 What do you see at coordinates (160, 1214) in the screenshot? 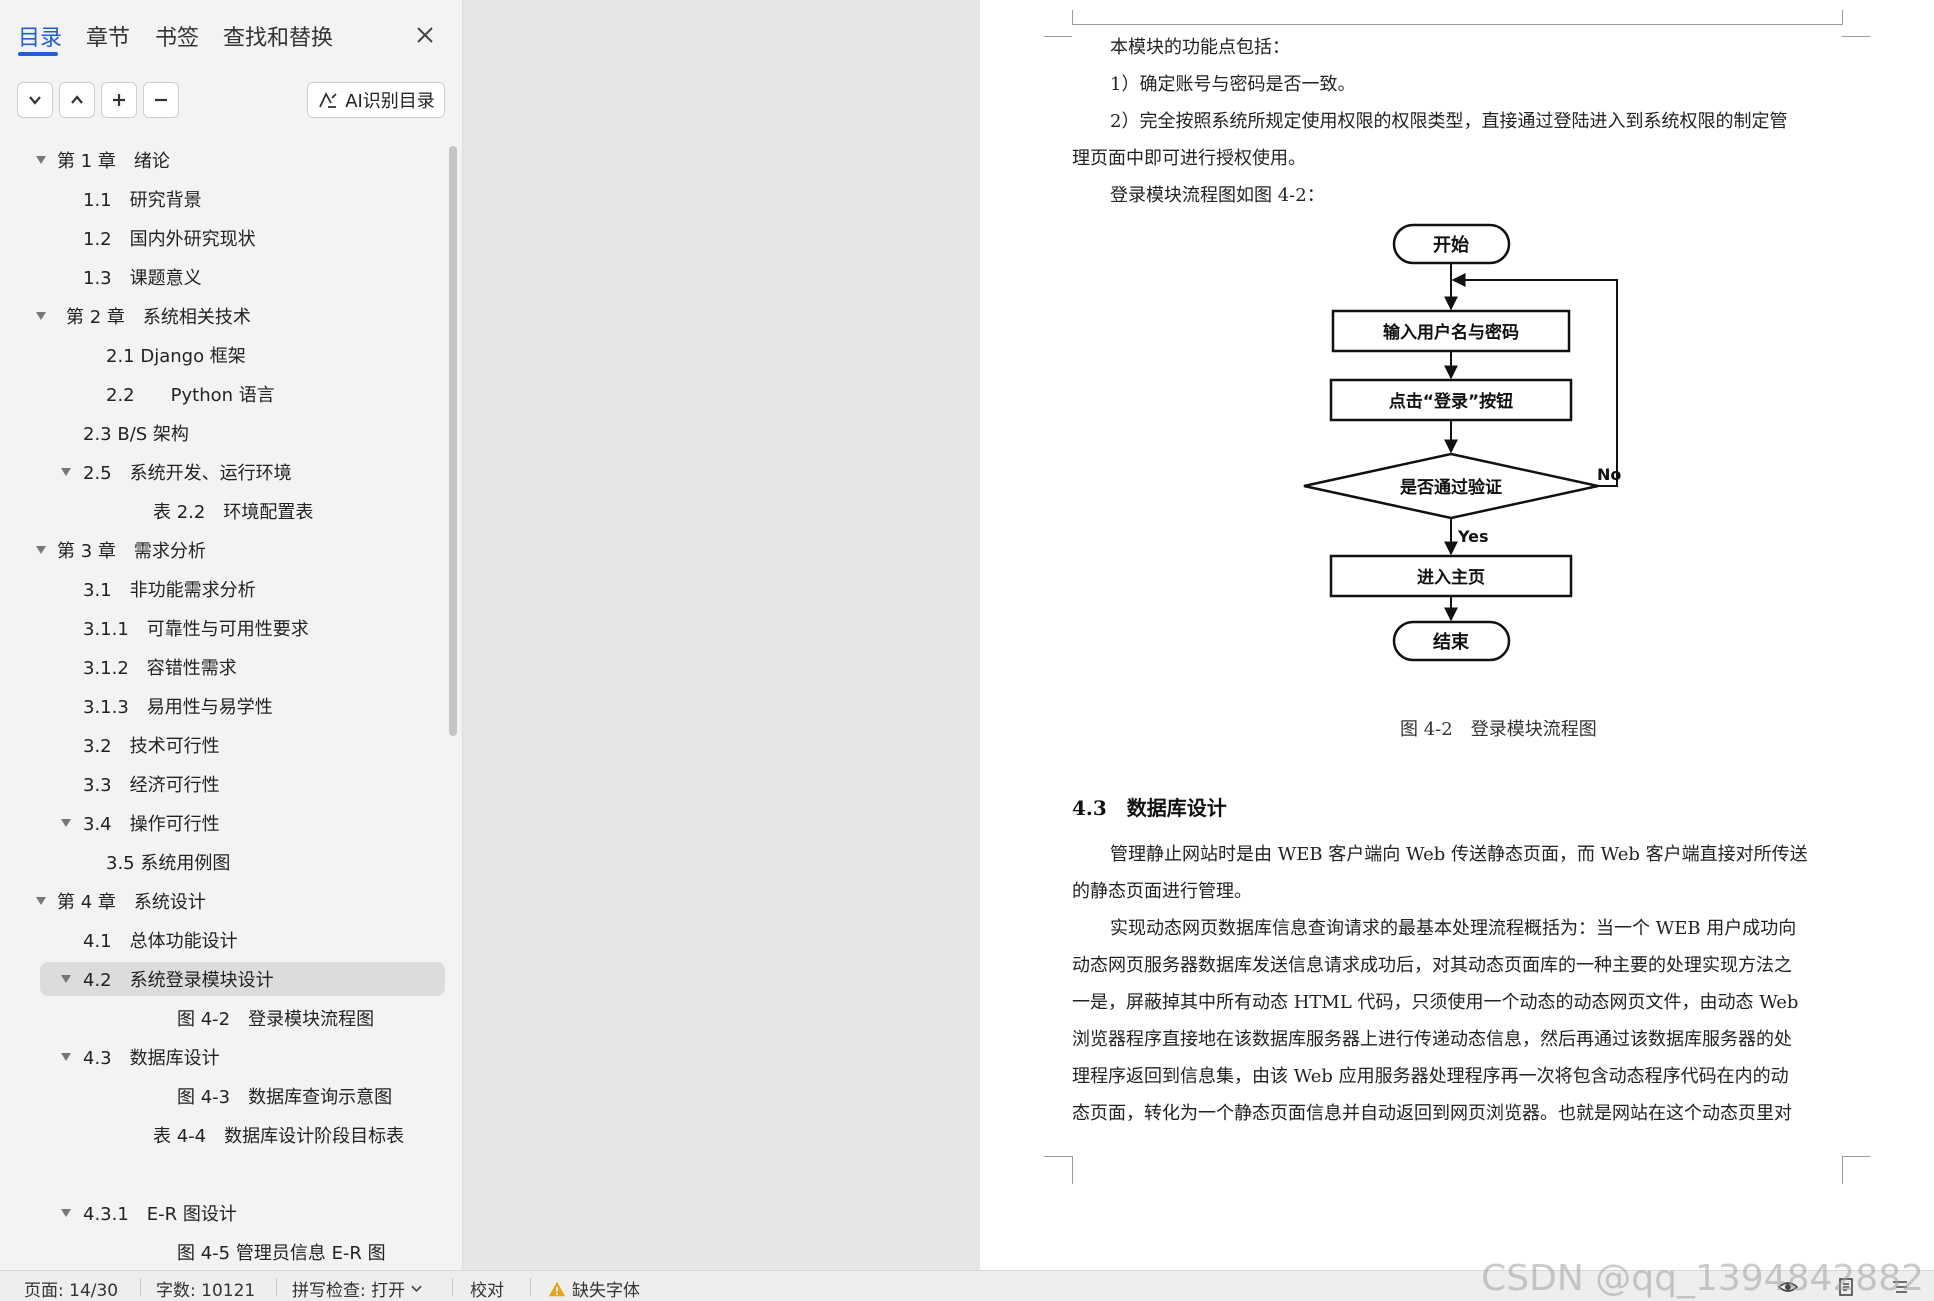
I see `toc-item-label: 4.3.1 E-R 图设计` at bounding box center [160, 1214].